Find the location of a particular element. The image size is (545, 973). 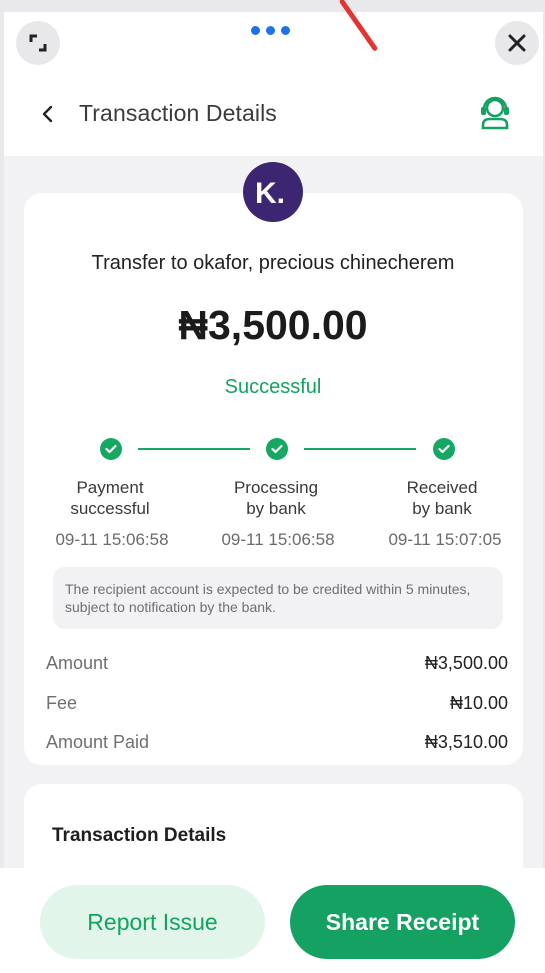

page-title: Transaction Details is located at coordinates (178, 113).